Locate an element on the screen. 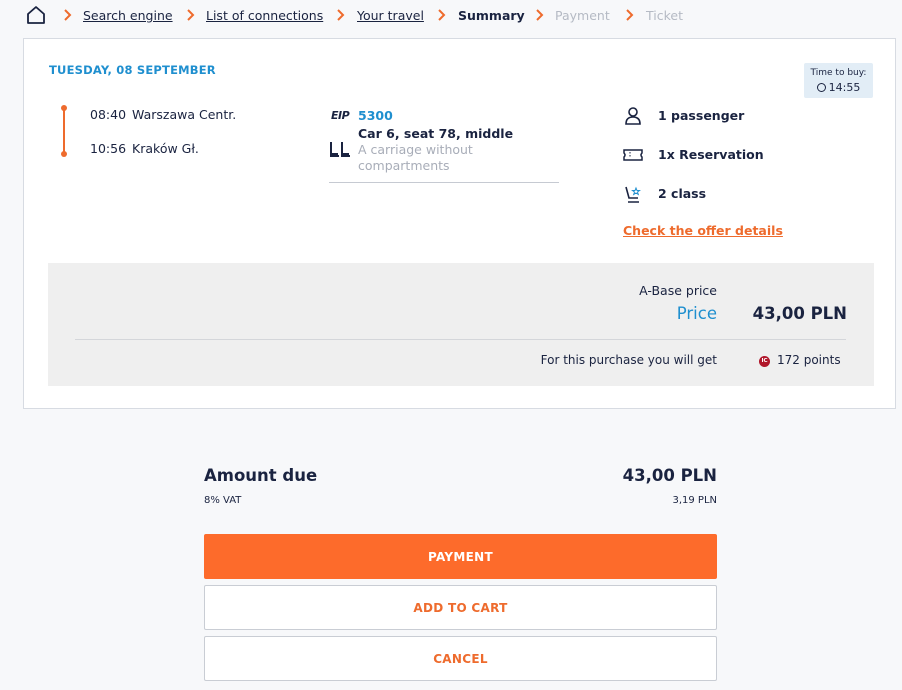 The width and height of the screenshot is (902, 690). seat-info: Car 6, seat 78, middle is located at coordinates (436, 133).